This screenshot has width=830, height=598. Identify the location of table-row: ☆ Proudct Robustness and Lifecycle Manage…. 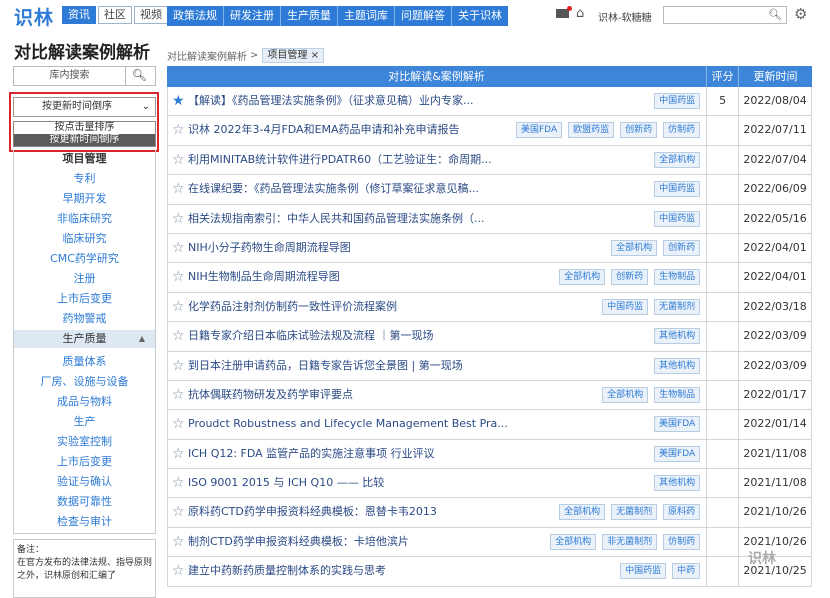
(489, 425).